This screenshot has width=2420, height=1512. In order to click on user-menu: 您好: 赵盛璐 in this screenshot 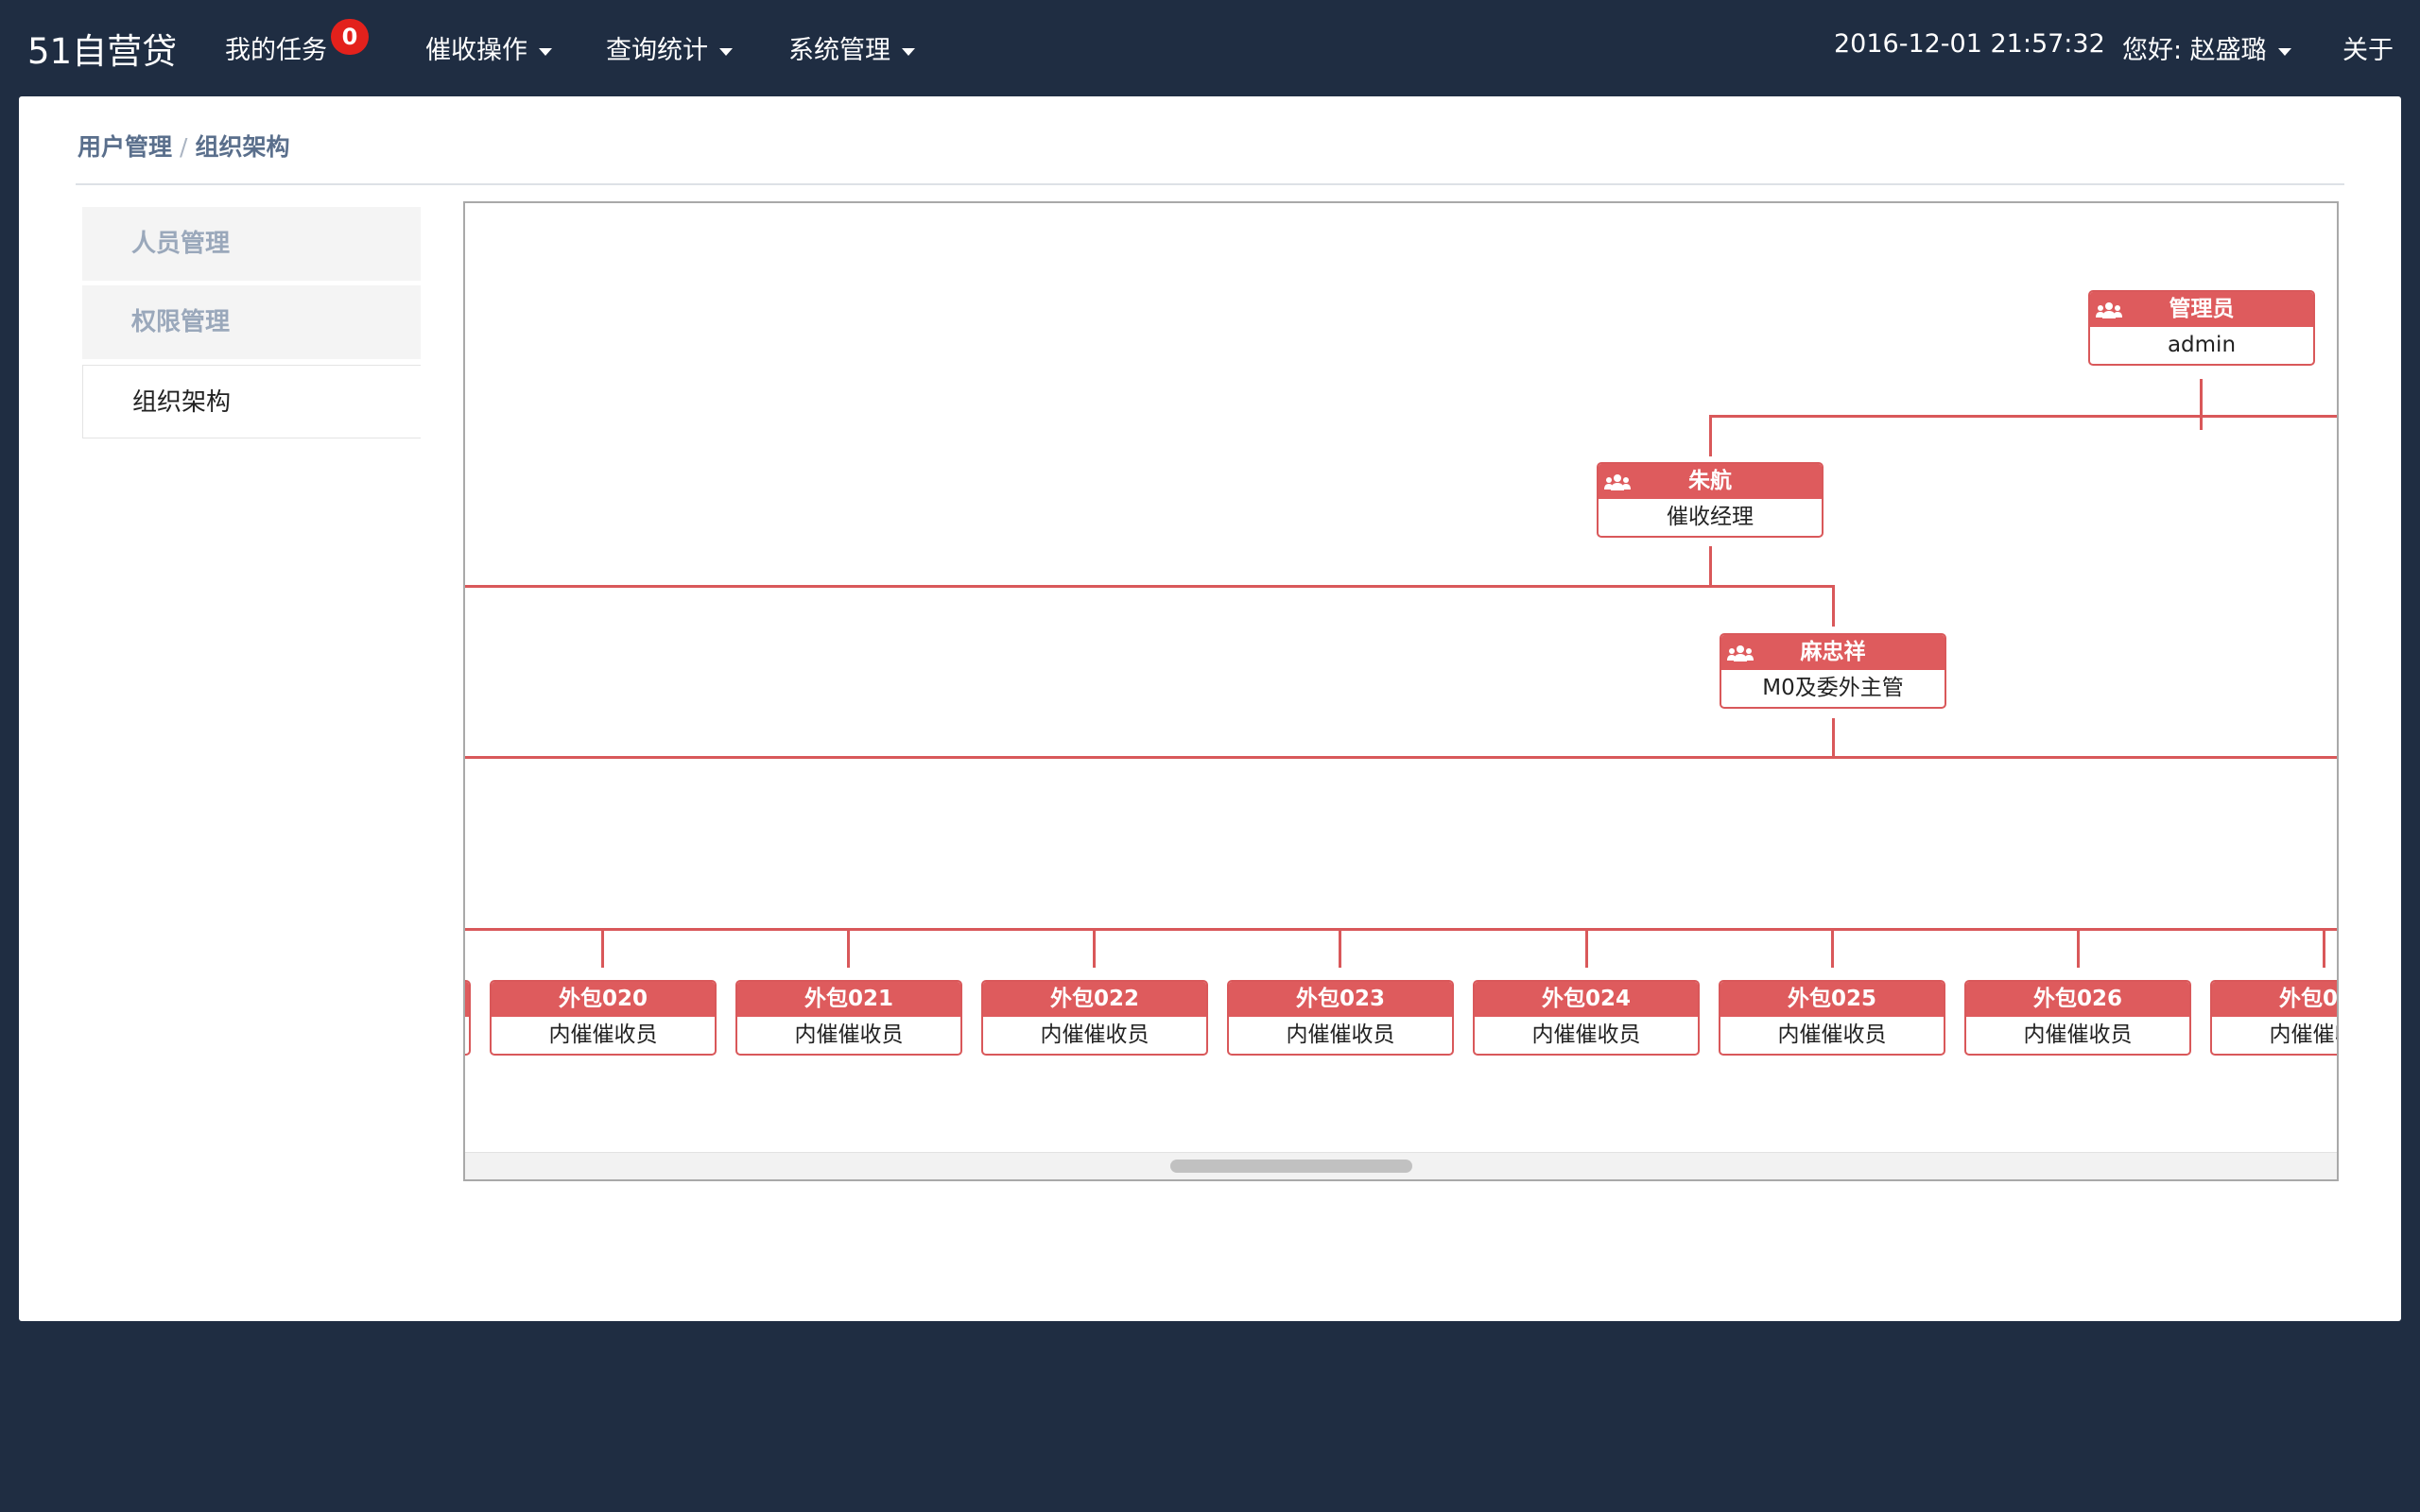, I will do `click(2206, 47)`.